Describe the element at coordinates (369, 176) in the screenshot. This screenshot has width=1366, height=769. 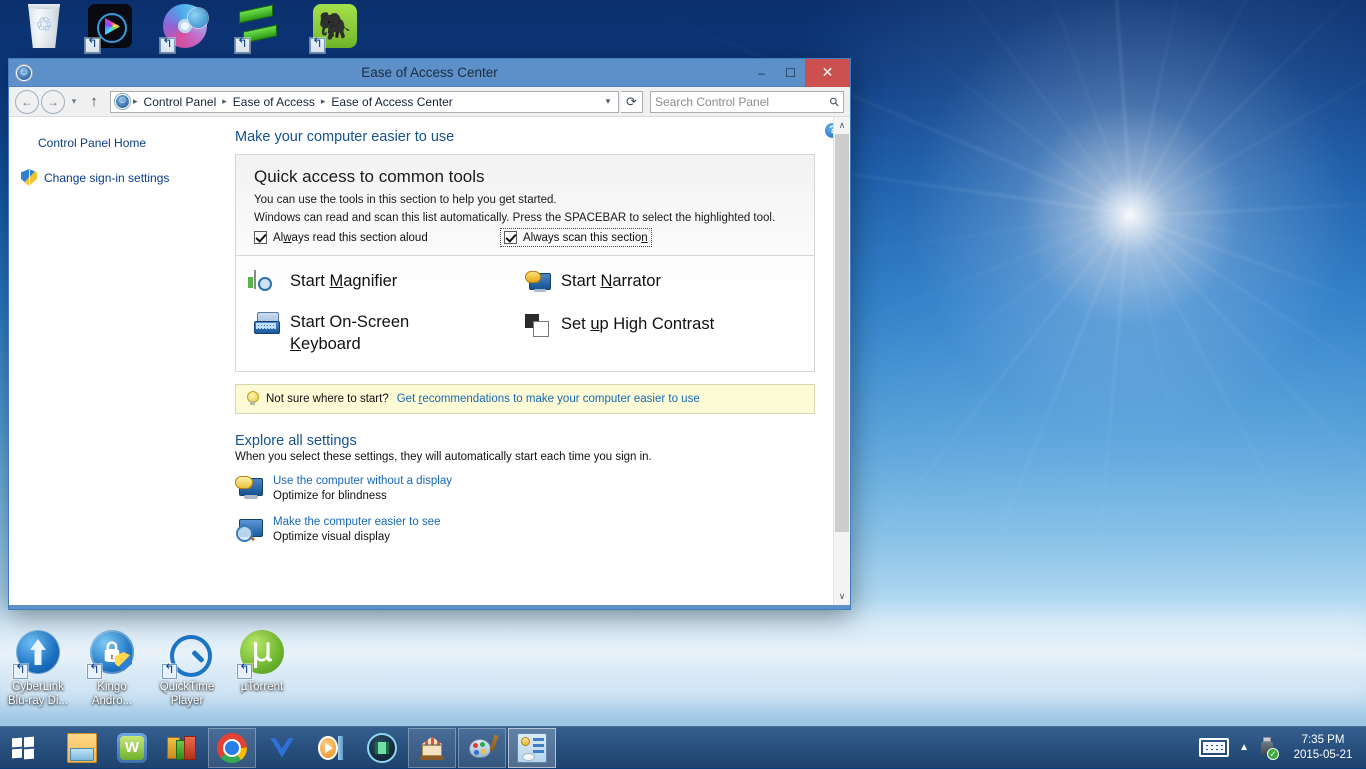
I see `quick-access-title: Quick access to common tools` at that location.